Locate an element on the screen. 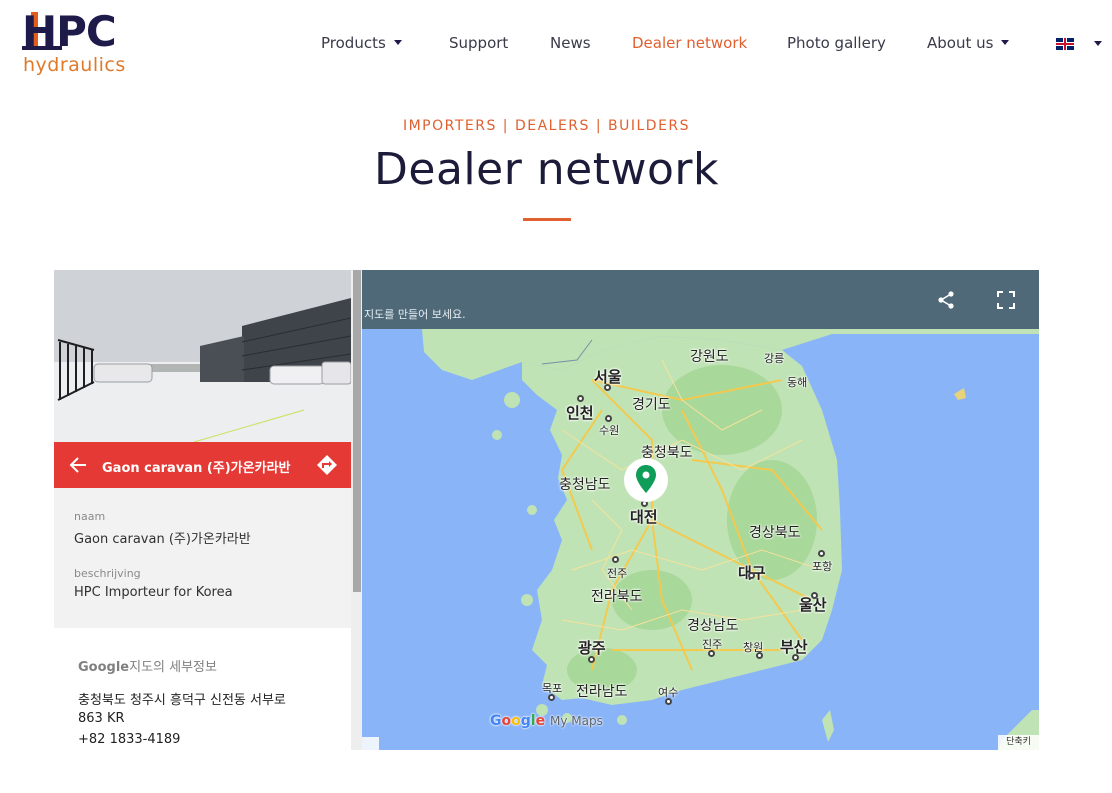  map-pin-icon is located at coordinates (646, 479).